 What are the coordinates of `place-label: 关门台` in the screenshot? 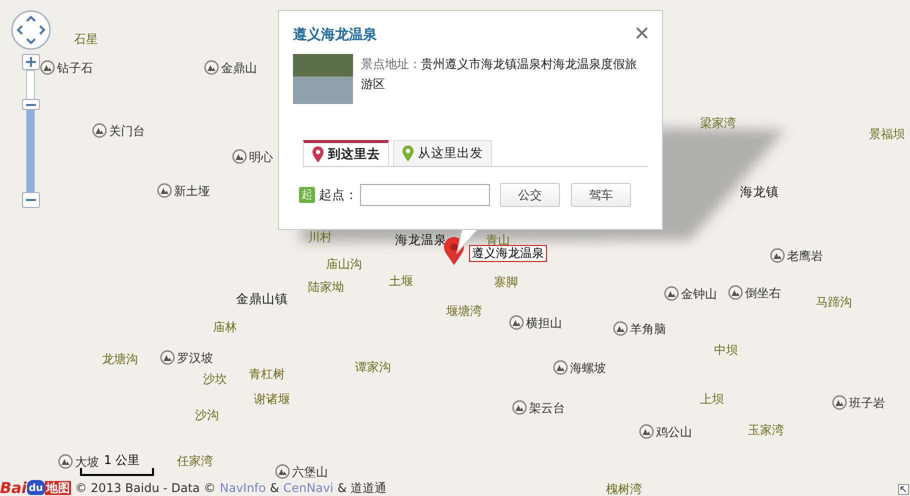 It's located at (127, 131).